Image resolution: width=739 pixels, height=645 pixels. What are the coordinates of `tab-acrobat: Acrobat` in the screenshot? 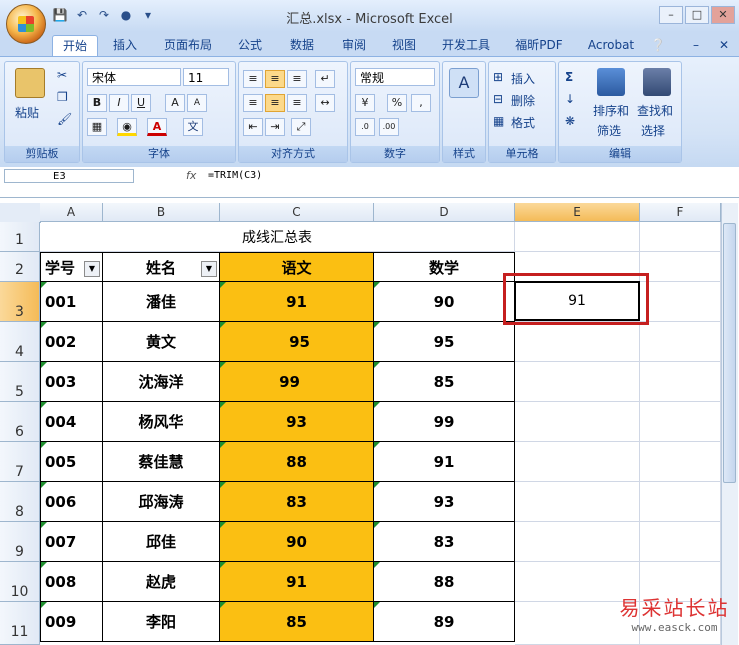 It's located at (611, 45).